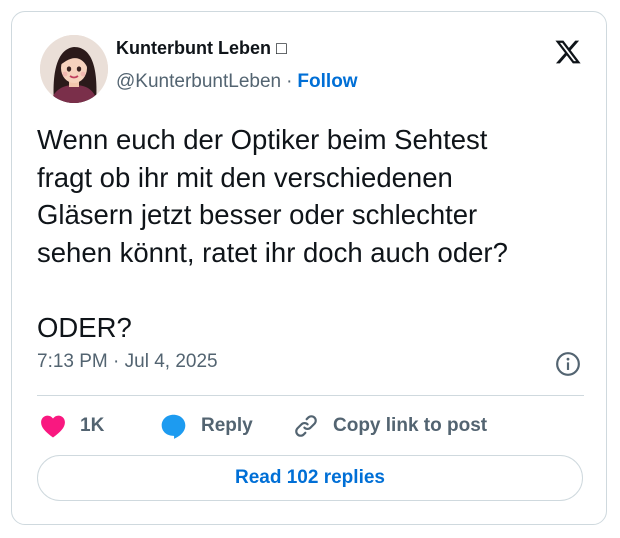 Image resolution: width=620 pixels, height=538 pixels. I want to click on copy-link-label: Copy link to post, so click(410, 425).